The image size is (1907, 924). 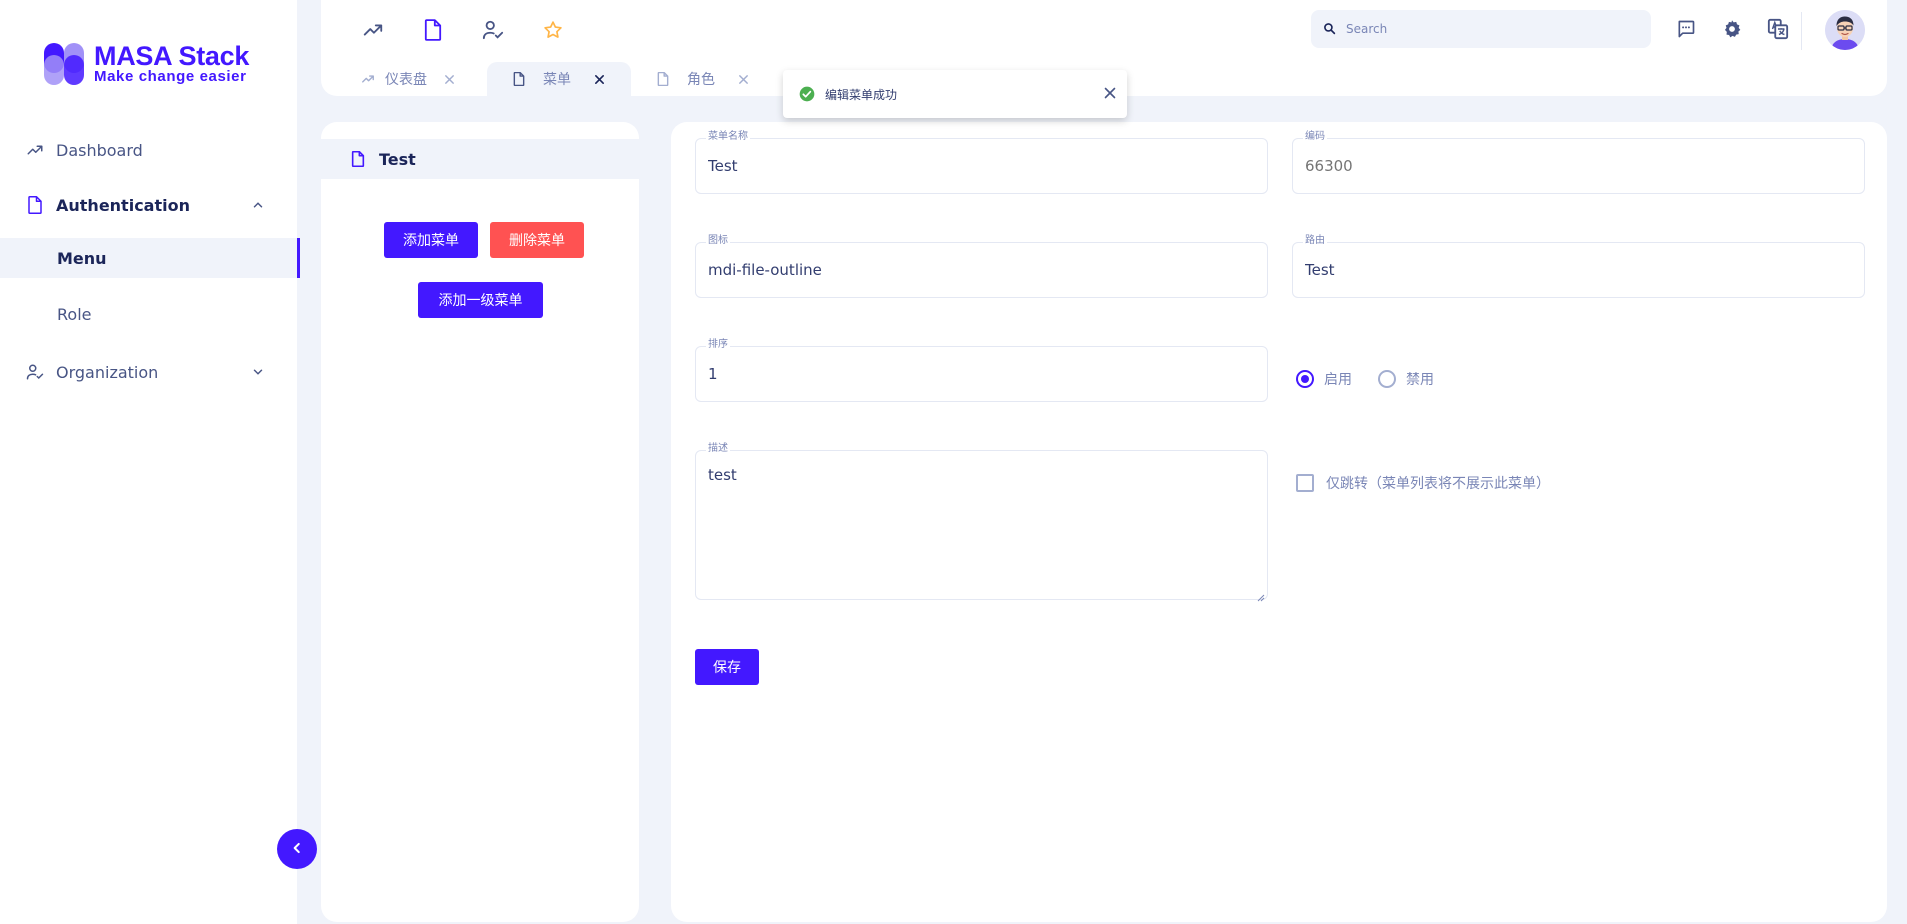 What do you see at coordinates (480, 522) in the screenshot?
I see `menu-tree-panel: Test 添加菜单 删除菜单 添加一级菜单` at bounding box center [480, 522].